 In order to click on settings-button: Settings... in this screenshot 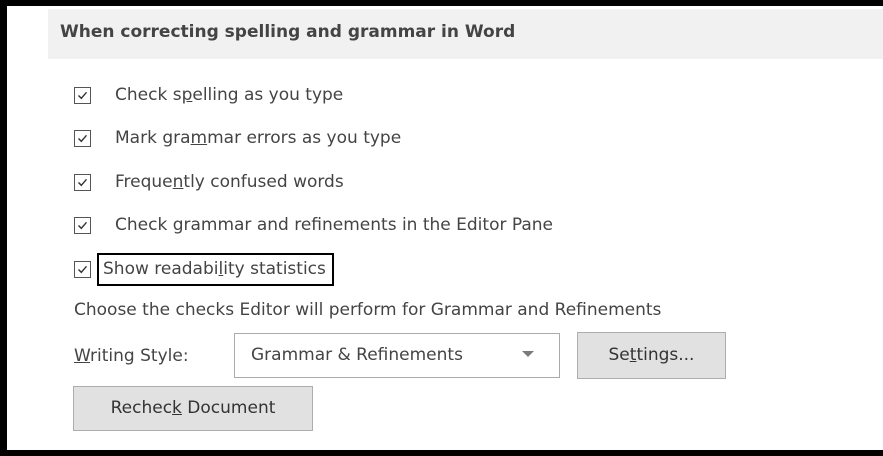, I will do `click(651, 355)`.